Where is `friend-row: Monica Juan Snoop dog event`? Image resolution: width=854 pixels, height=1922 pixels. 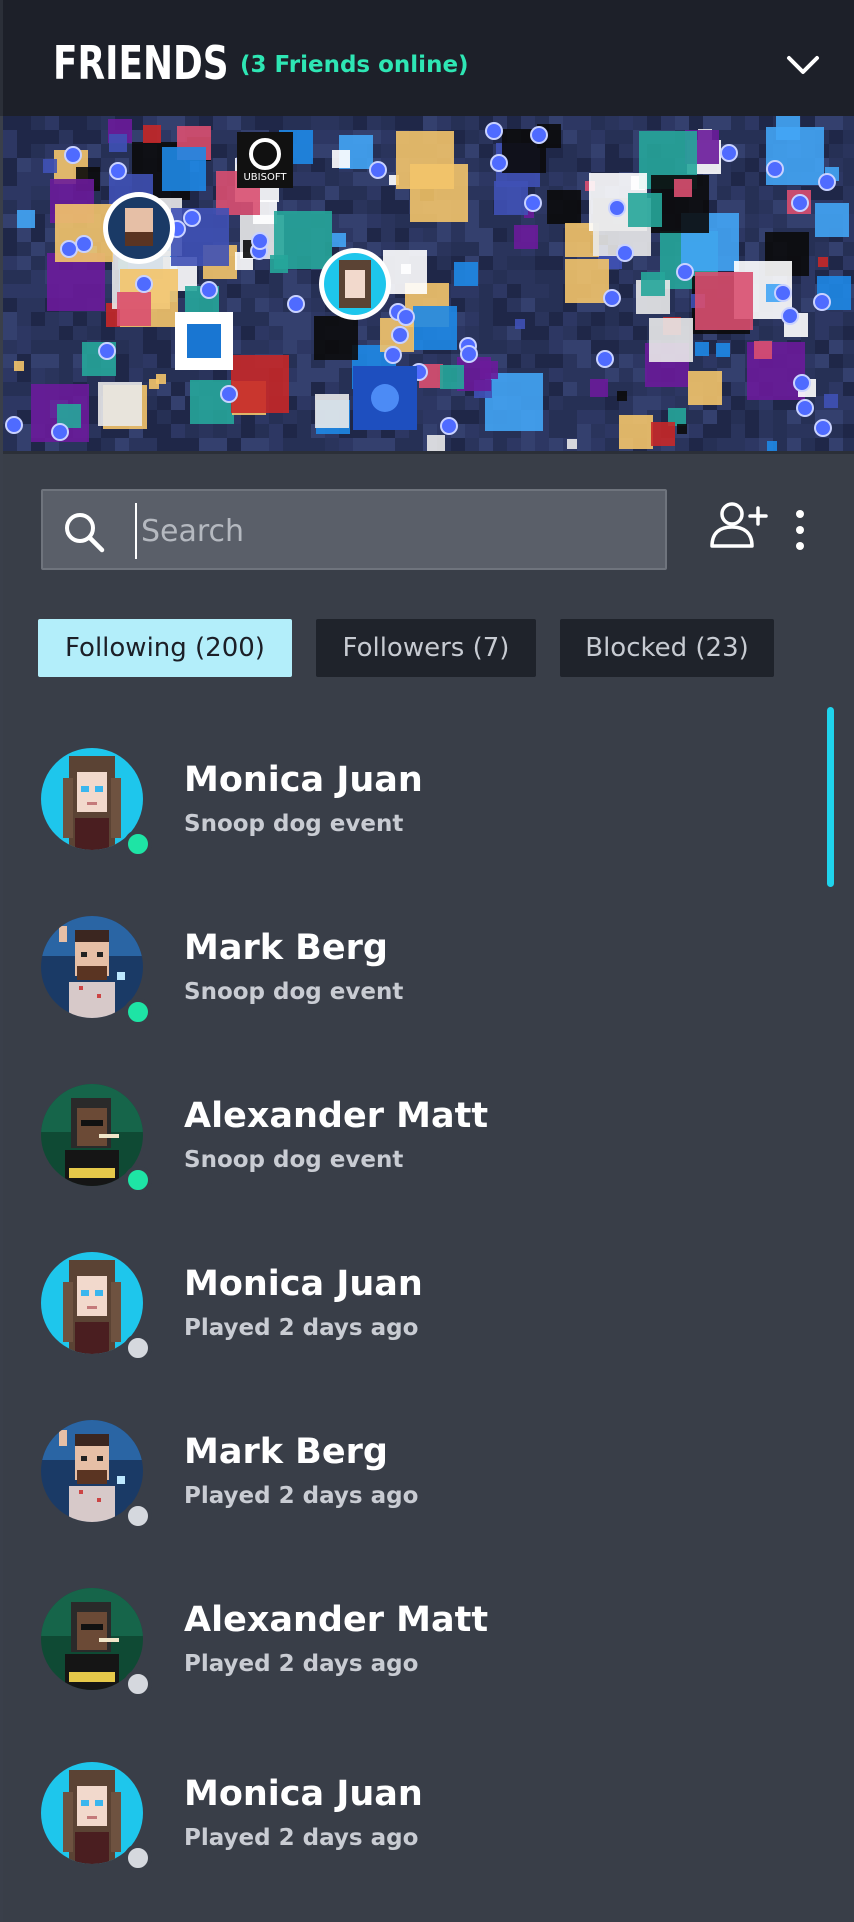
friend-row: Monica Juan Snoop dog event is located at coordinates (400, 808).